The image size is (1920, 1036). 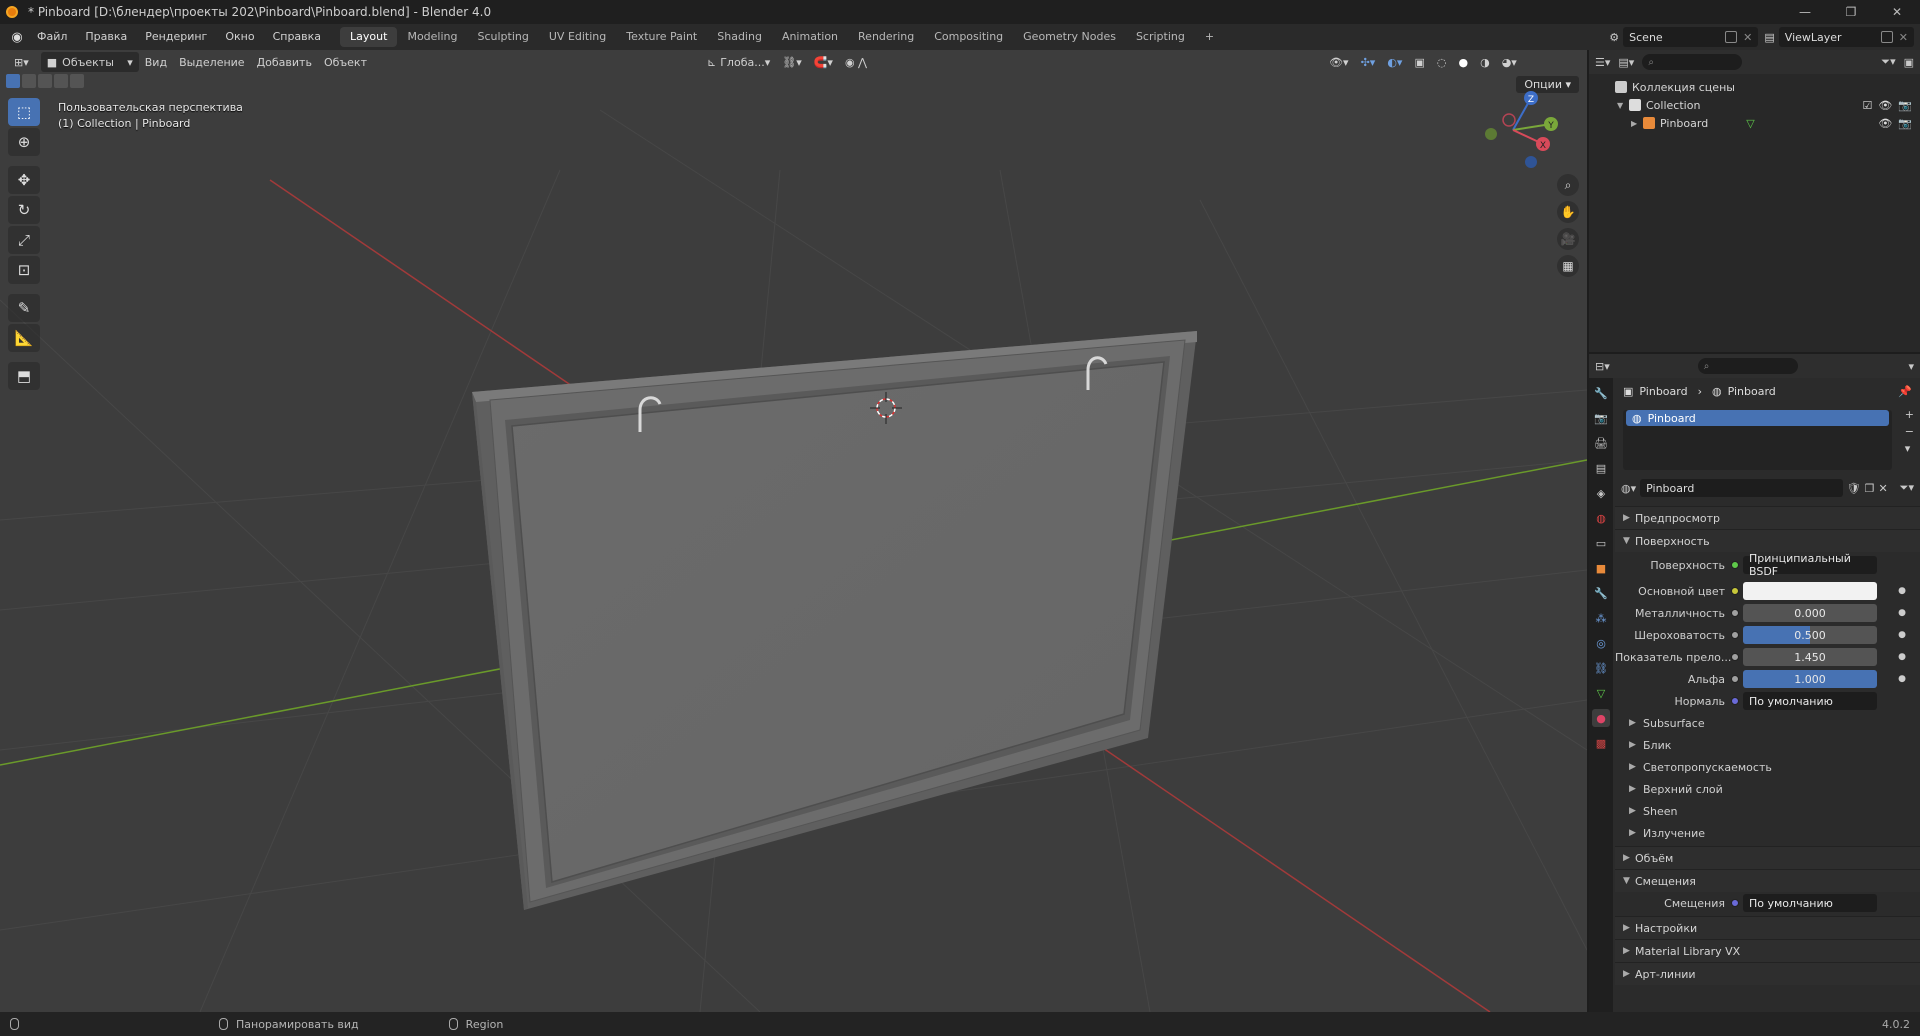 What do you see at coordinates (1767, 927) in the screenshot?
I see `panel-settings: ▶ Настройки` at bounding box center [1767, 927].